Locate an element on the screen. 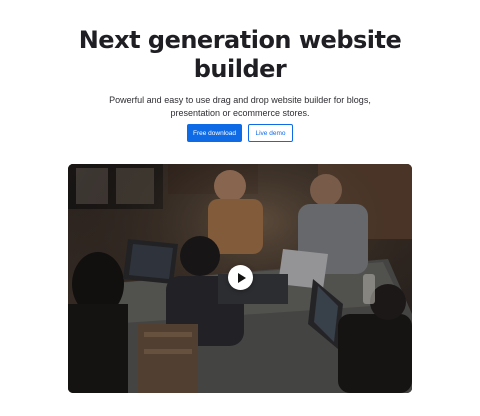 The image size is (480, 416). live-demo-button: Live demo is located at coordinates (270, 133).